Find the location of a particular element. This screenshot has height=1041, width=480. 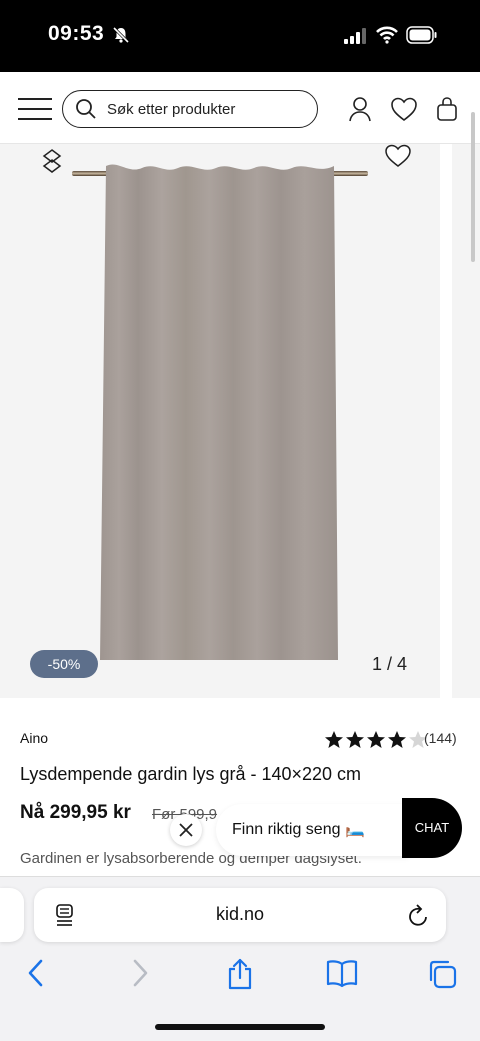

bed-guide-popup: Finn riktig seng 🛏️ is located at coordinates (312, 830).